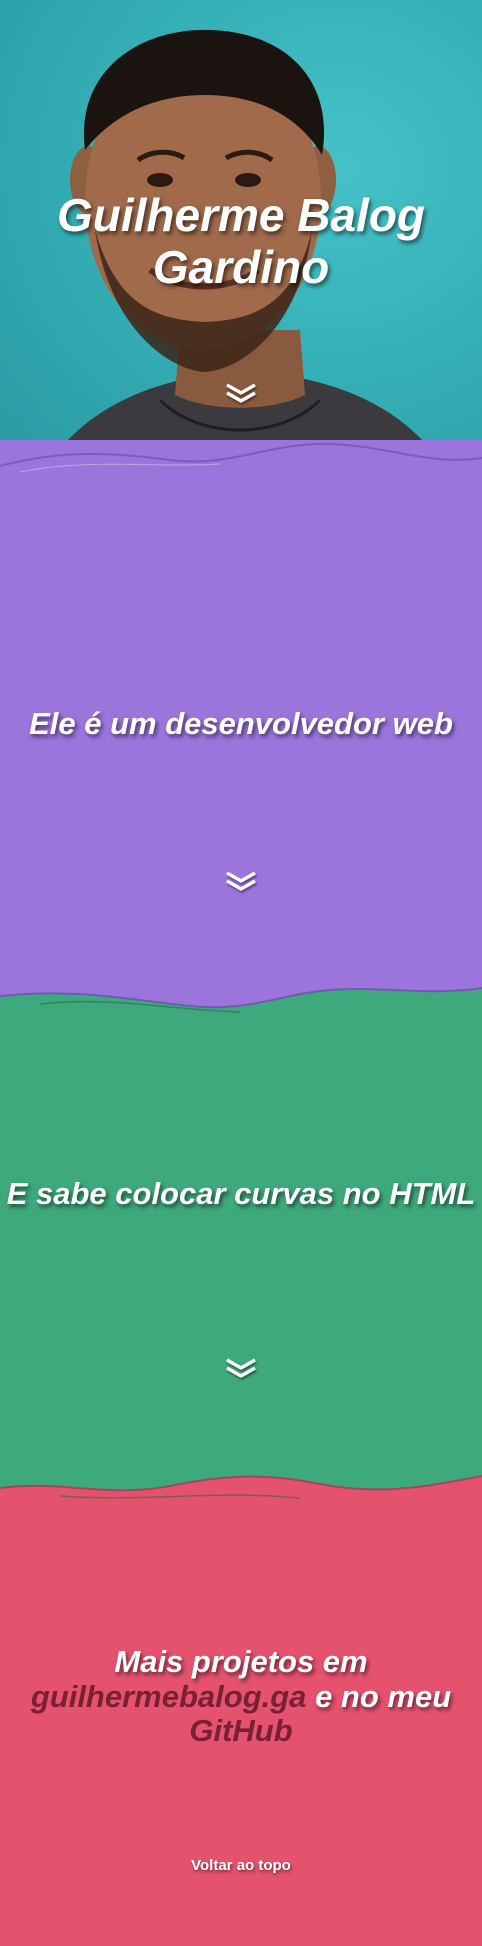  I want to click on website-link: guilhermebalog.ga, so click(169, 1696).